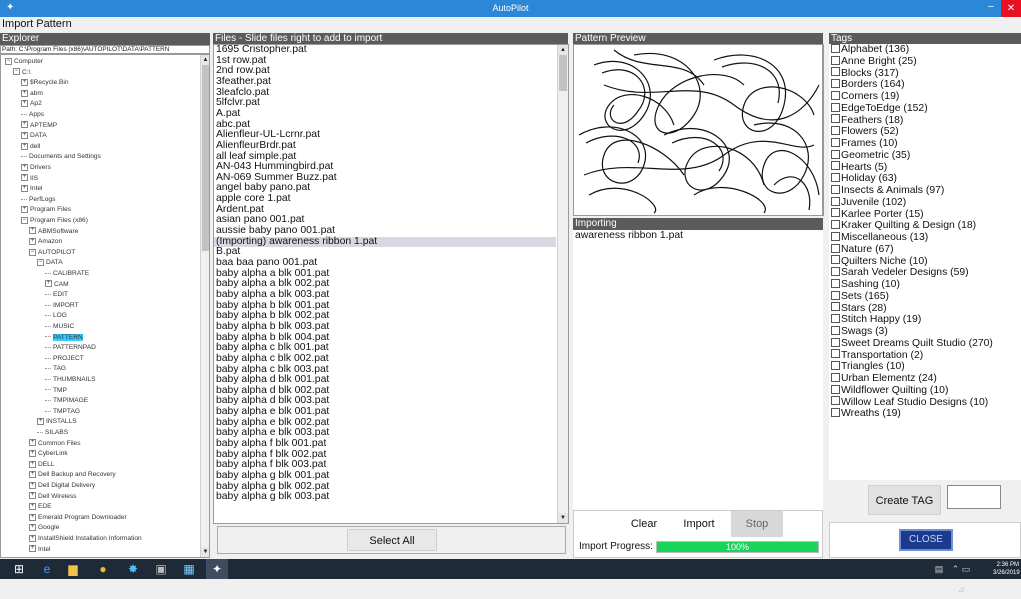  What do you see at coordinates (53, 231) in the screenshot?
I see `tree-item: + ABMSoftware` at bounding box center [53, 231].